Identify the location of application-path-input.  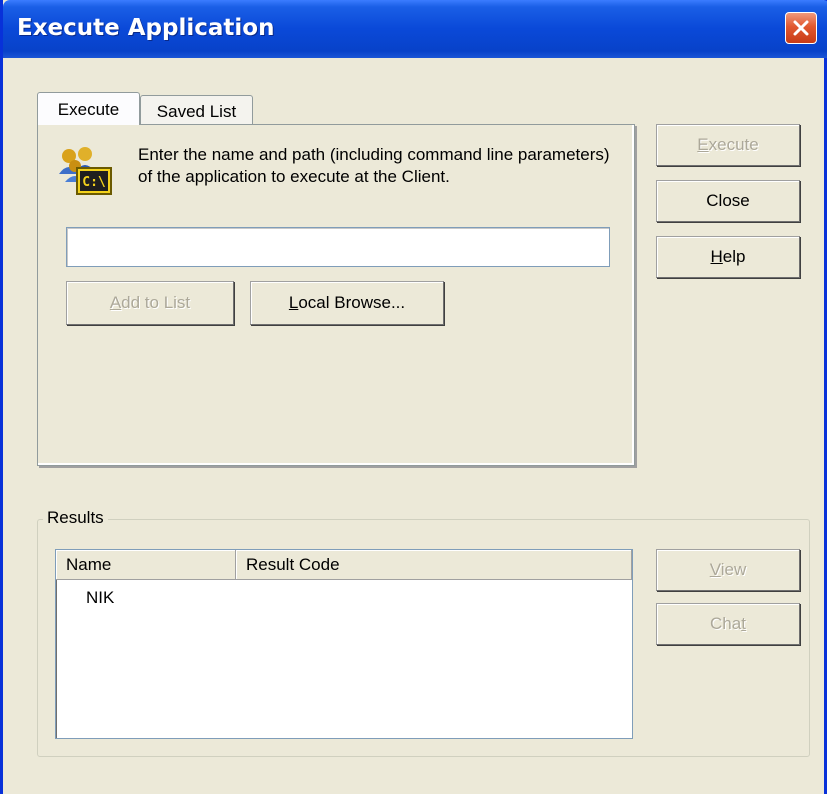
(338, 247).